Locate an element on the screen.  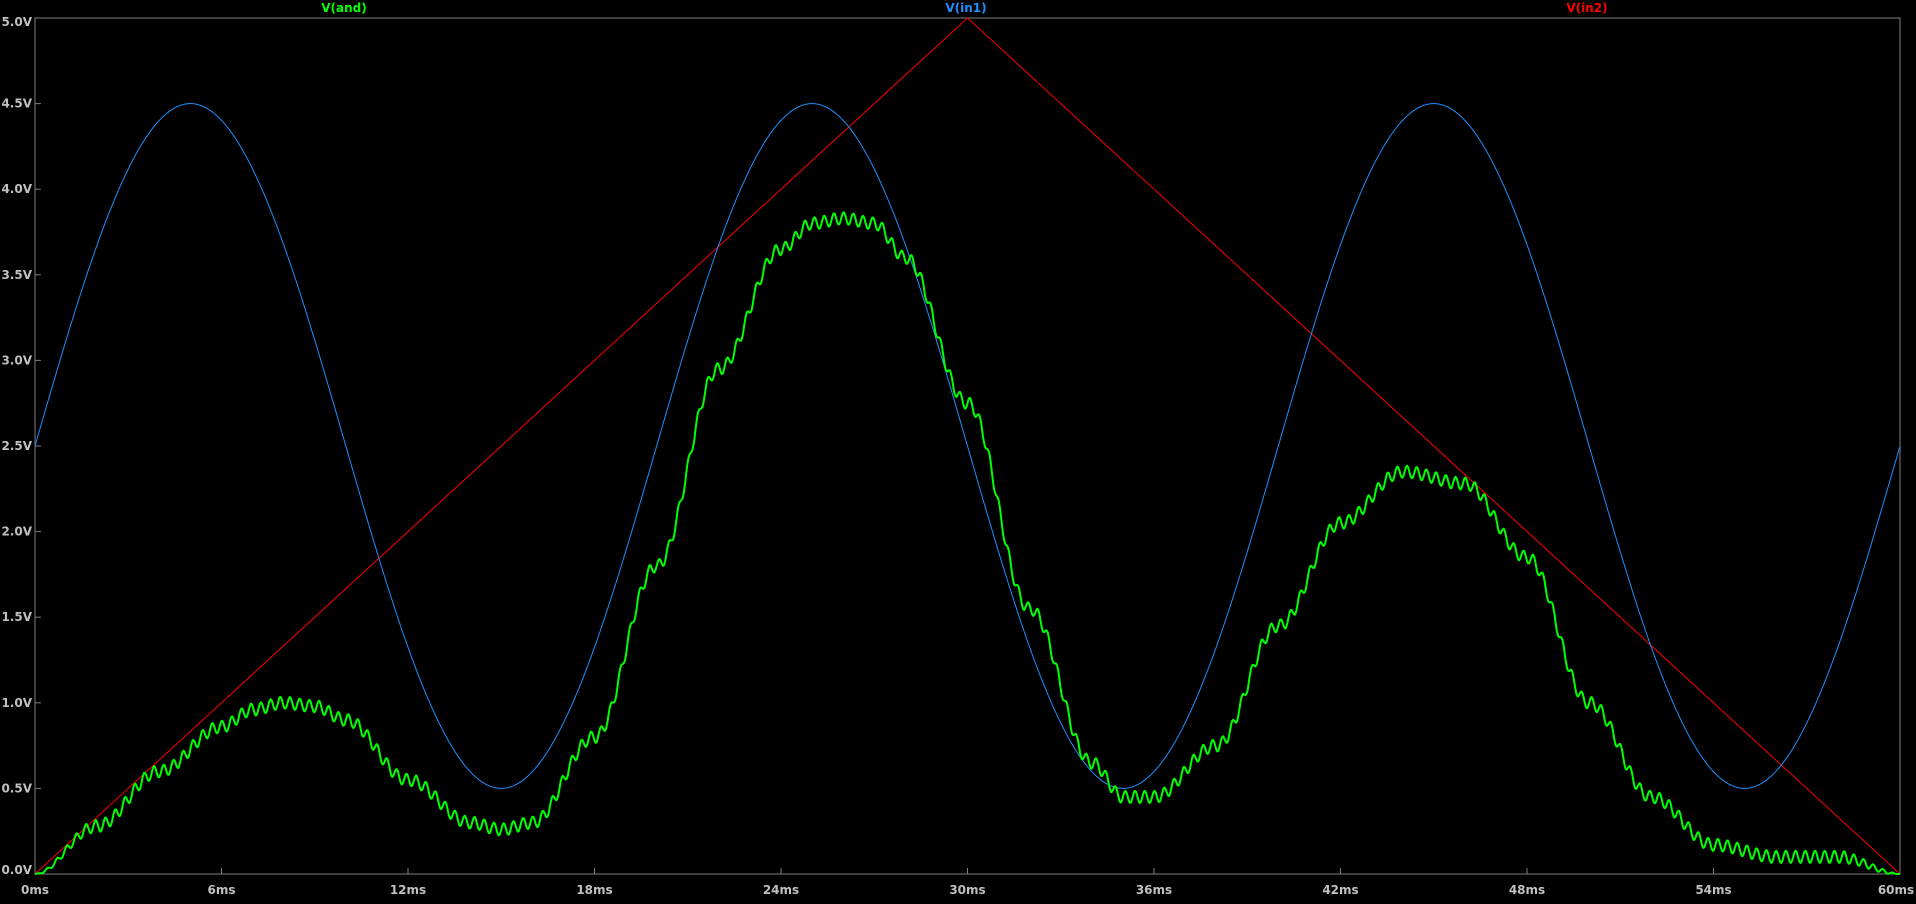
x-tick-label: 54ms is located at coordinates (1713, 890).